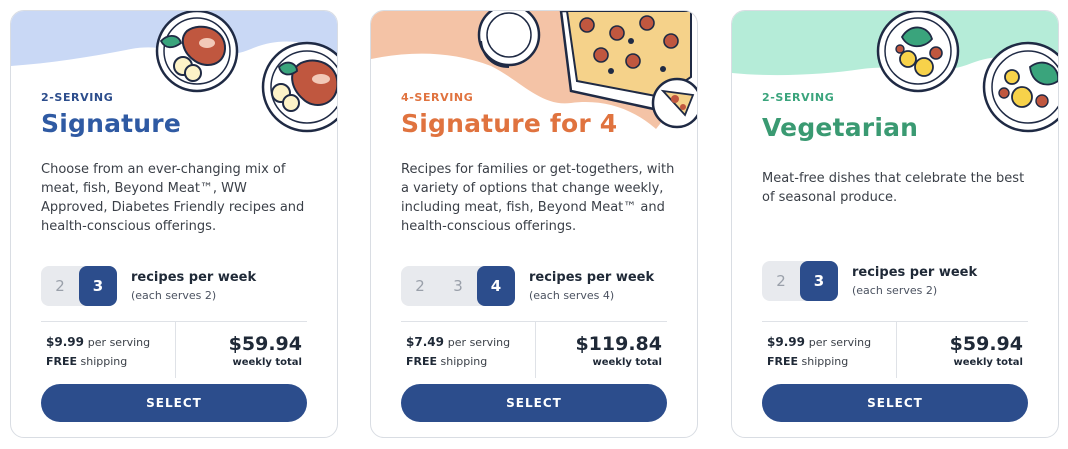 The width and height of the screenshot is (1068, 449). I want to click on price-value: $7.49, so click(425, 342).